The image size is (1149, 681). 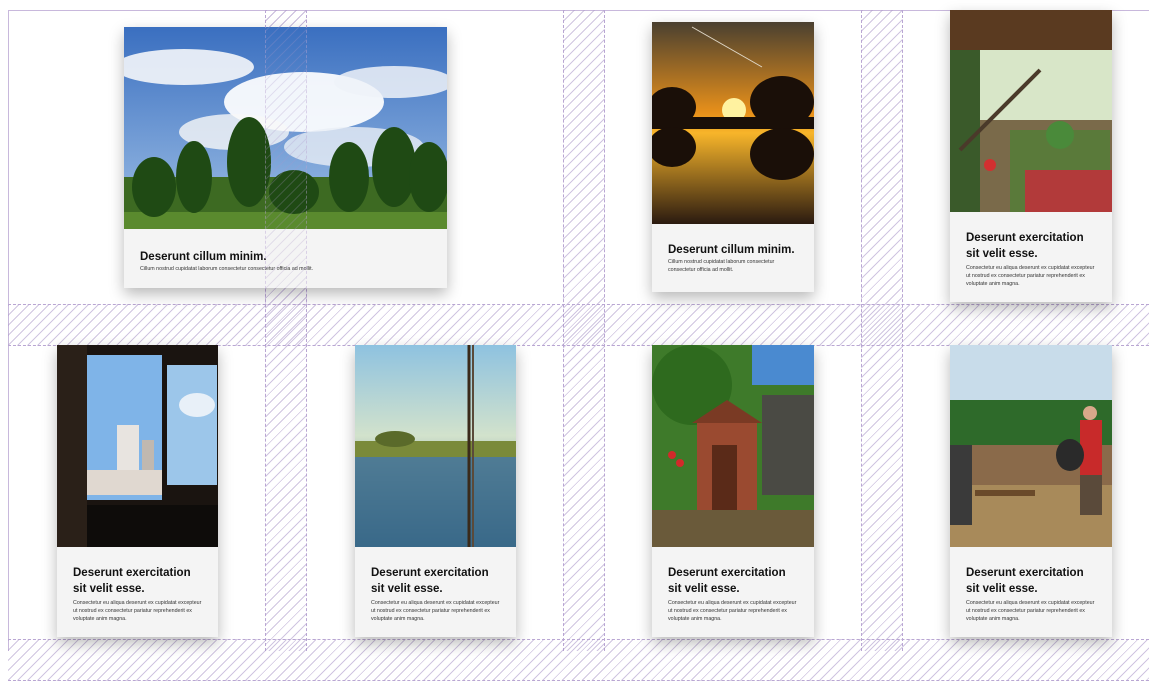 What do you see at coordinates (1031, 446) in the screenshot?
I see `photo-field-barbecue` at bounding box center [1031, 446].